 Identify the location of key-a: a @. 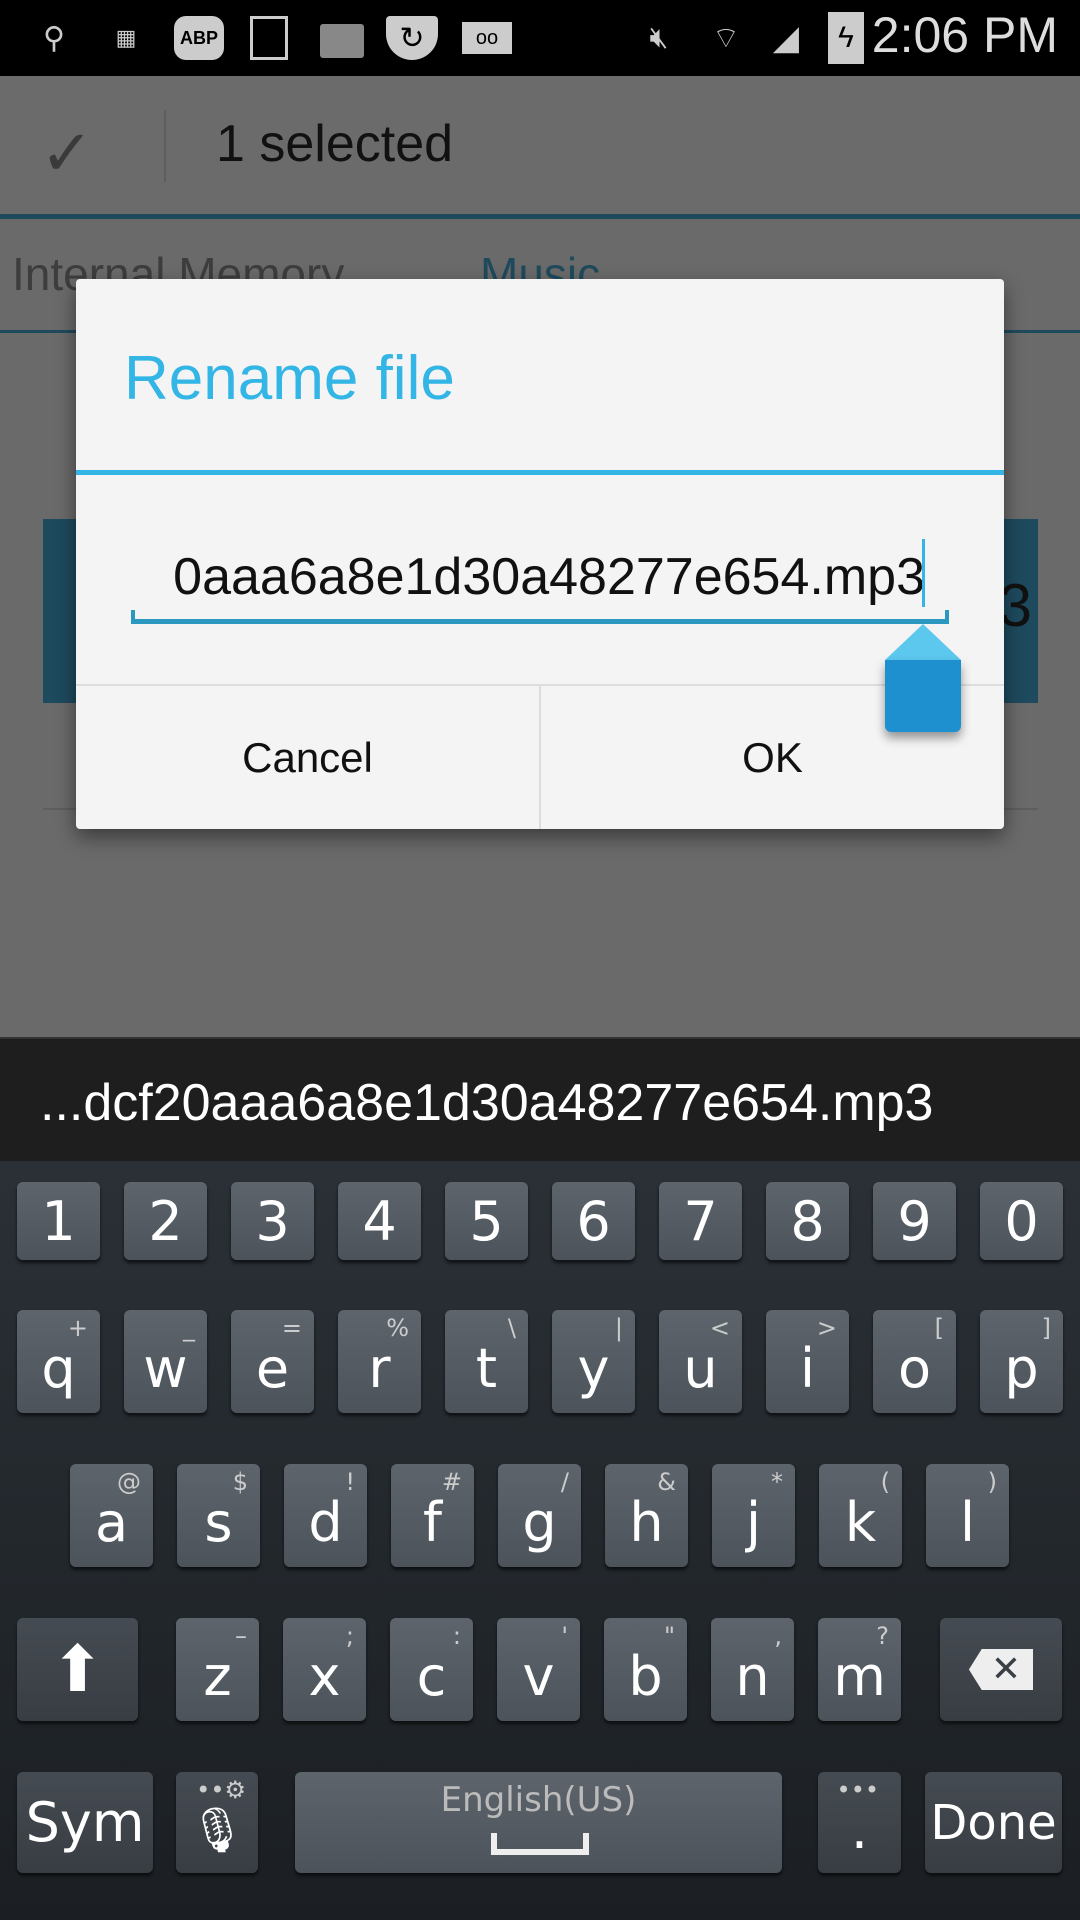
(111, 1515).